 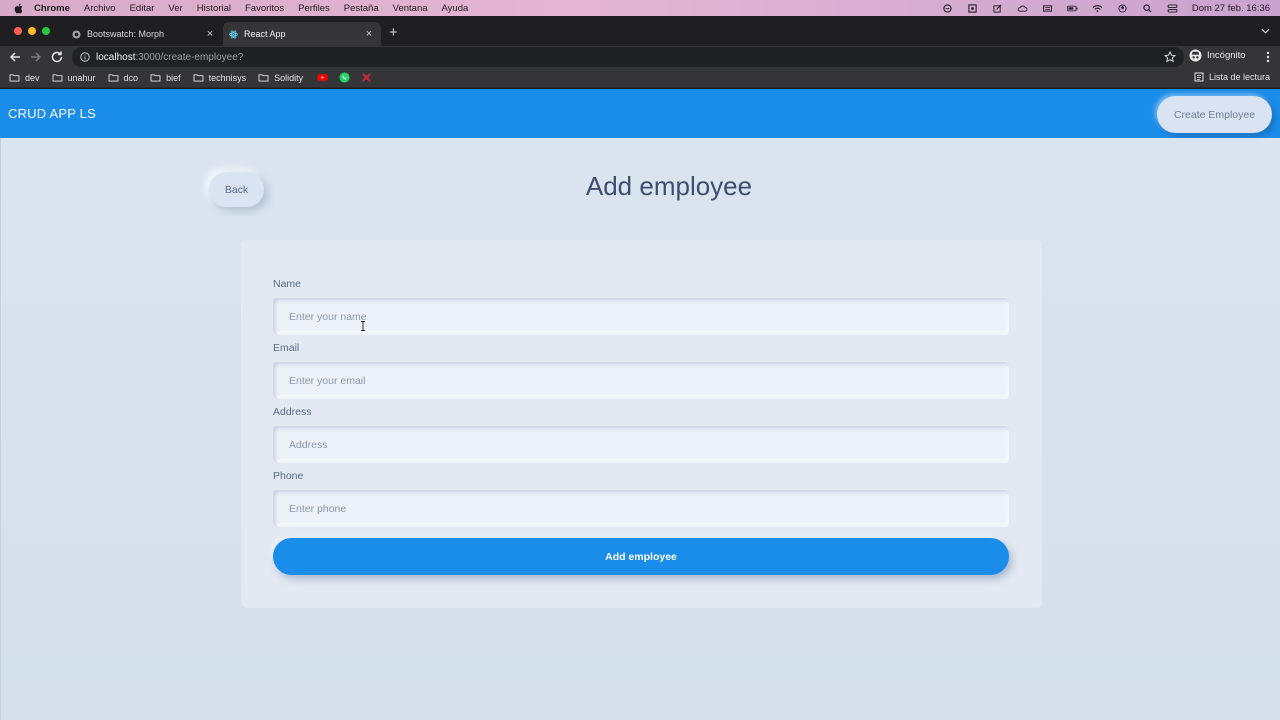 I want to click on reading-list-icon, so click(x=1199, y=77).